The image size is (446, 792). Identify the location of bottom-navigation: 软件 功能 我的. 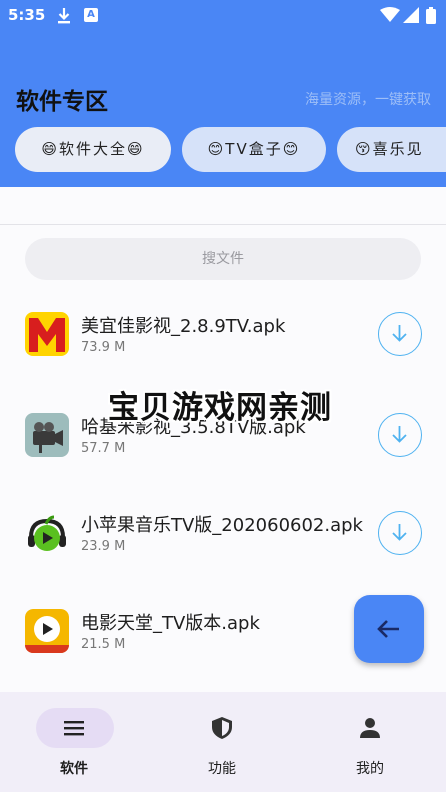
(223, 742).